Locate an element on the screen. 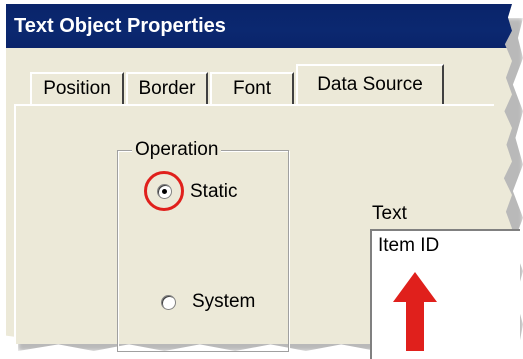 Image resolution: width=523 pixels, height=359 pixels. window-title: Text Object Properties is located at coordinates (120, 25).